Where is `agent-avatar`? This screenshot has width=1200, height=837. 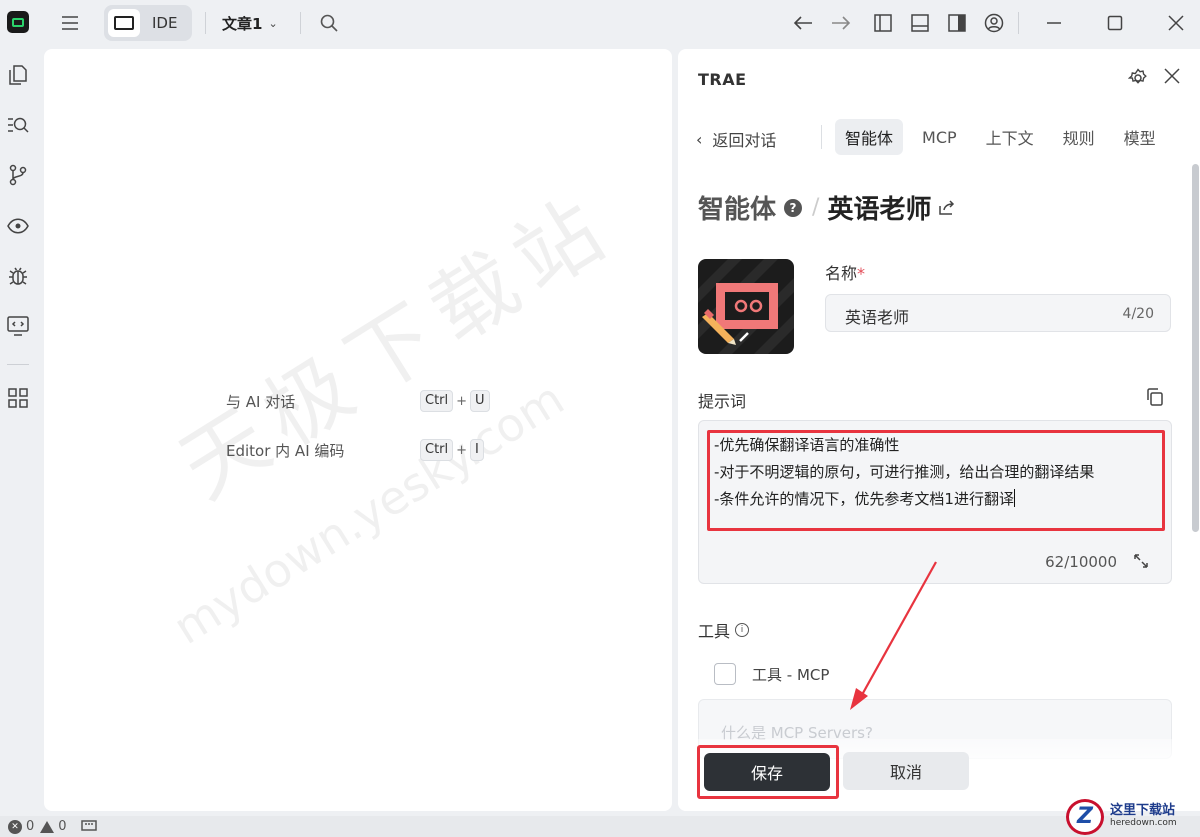
agent-avatar is located at coordinates (746, 306).